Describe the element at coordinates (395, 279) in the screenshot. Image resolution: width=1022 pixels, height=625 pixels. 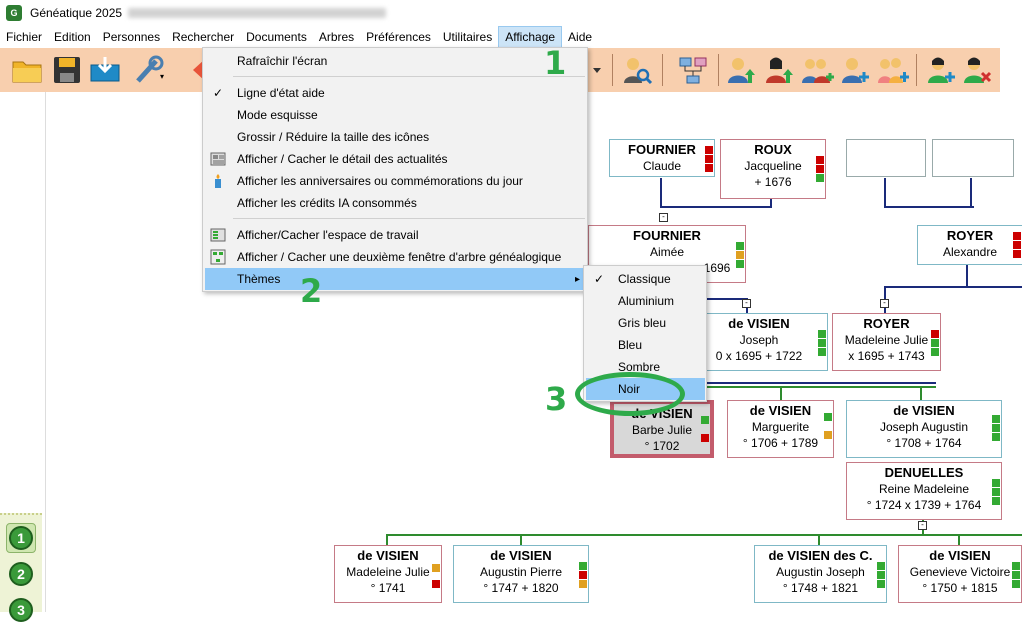
I see `menu-item-themes: Thèmes ▸` at that location.